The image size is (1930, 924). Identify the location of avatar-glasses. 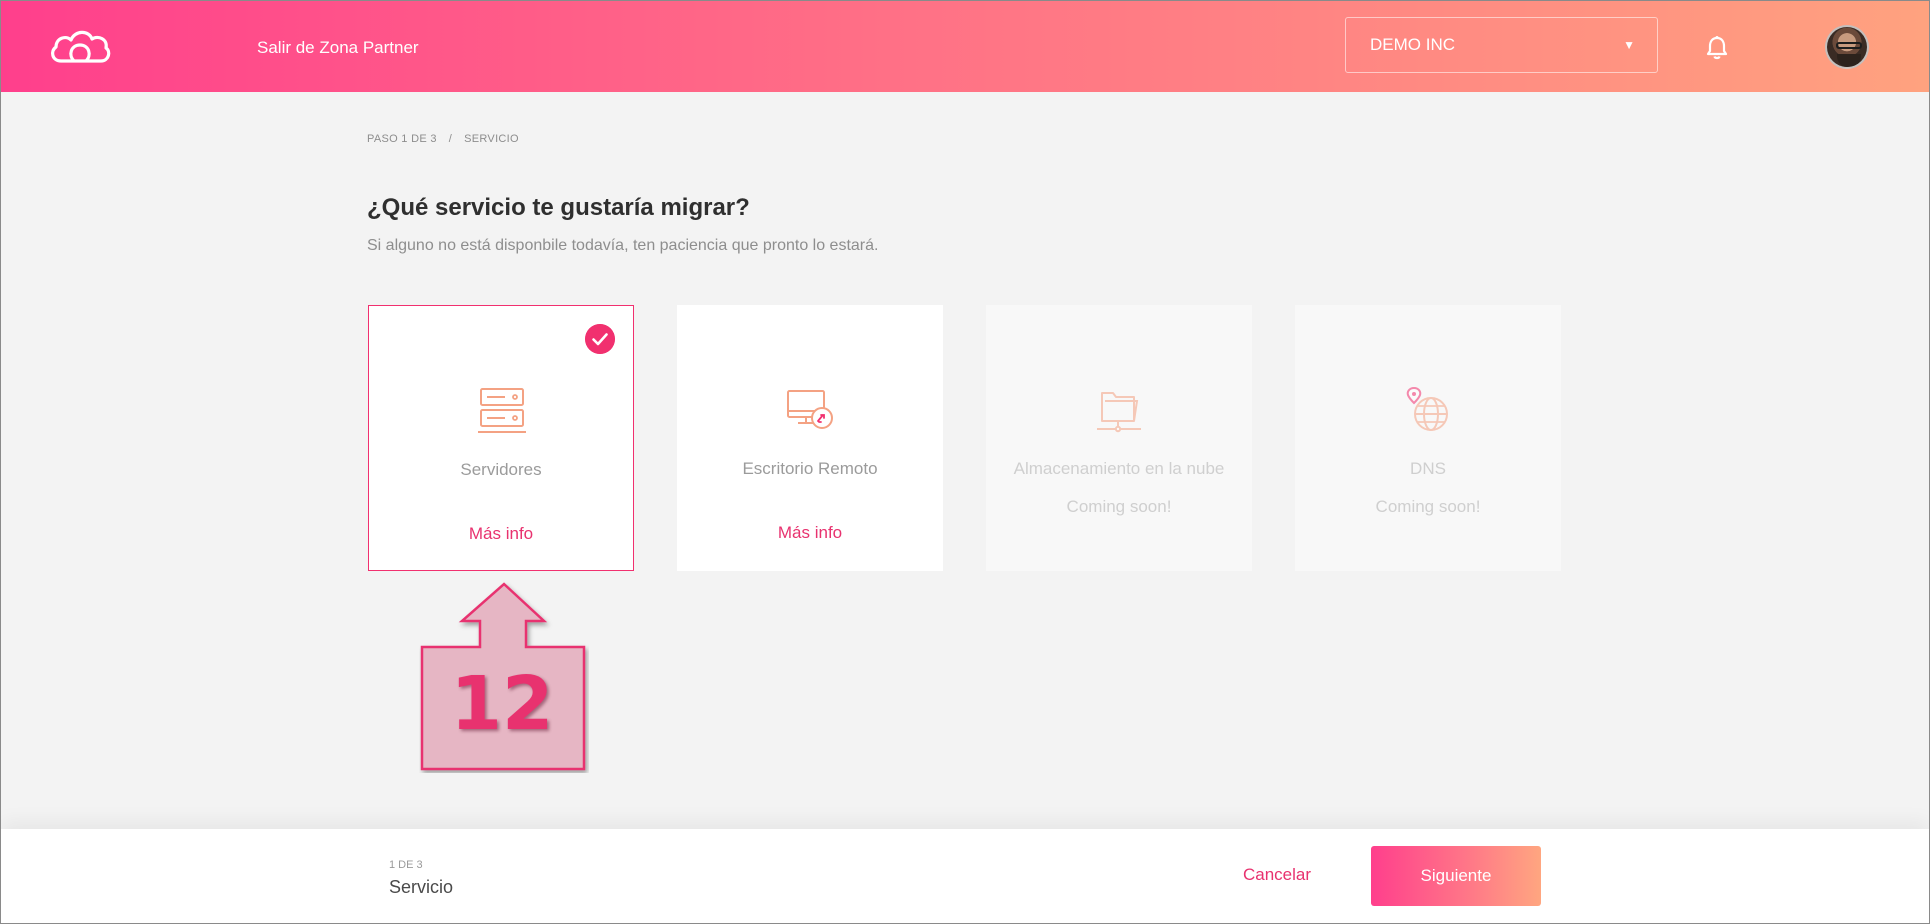
(1849, 45).